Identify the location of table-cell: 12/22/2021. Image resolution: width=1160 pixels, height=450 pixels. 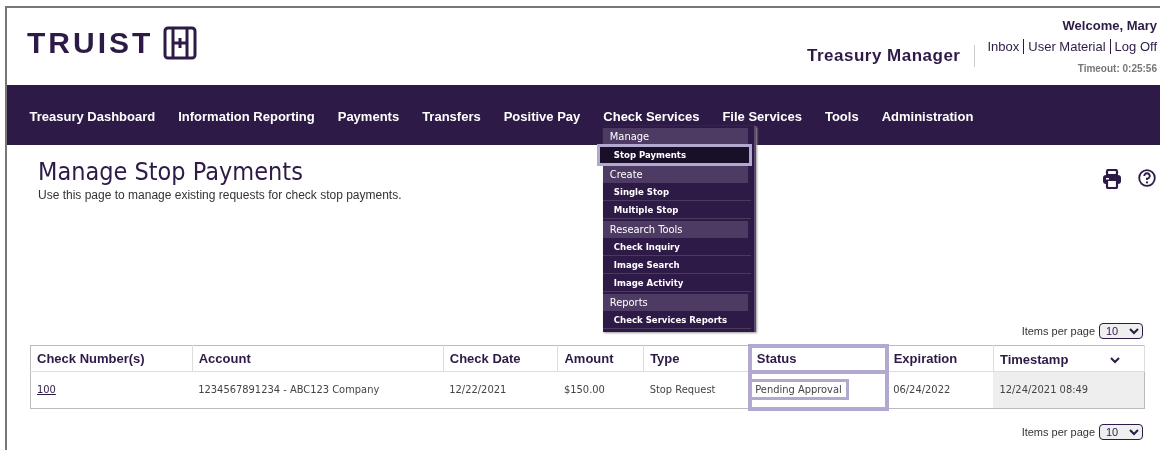
(478, 389).